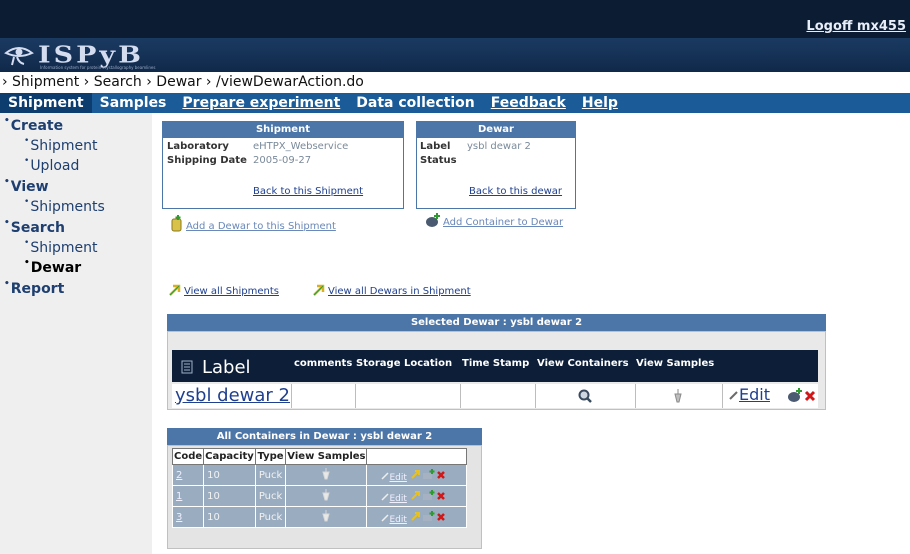  Describe the element at coordinates (319, 475) in the screenshot. I see `table-row: 2 10 Puck Edit` at that location.